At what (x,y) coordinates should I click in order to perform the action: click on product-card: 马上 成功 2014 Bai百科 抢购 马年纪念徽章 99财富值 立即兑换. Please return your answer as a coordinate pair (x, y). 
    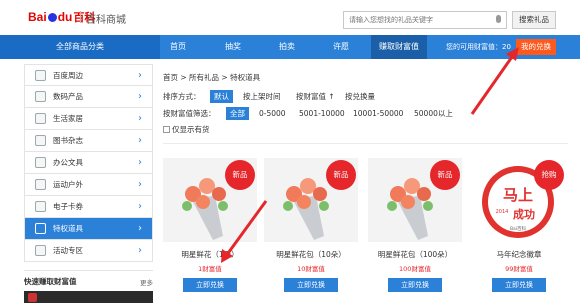
    Looking at the image, I should click on (519, 225).